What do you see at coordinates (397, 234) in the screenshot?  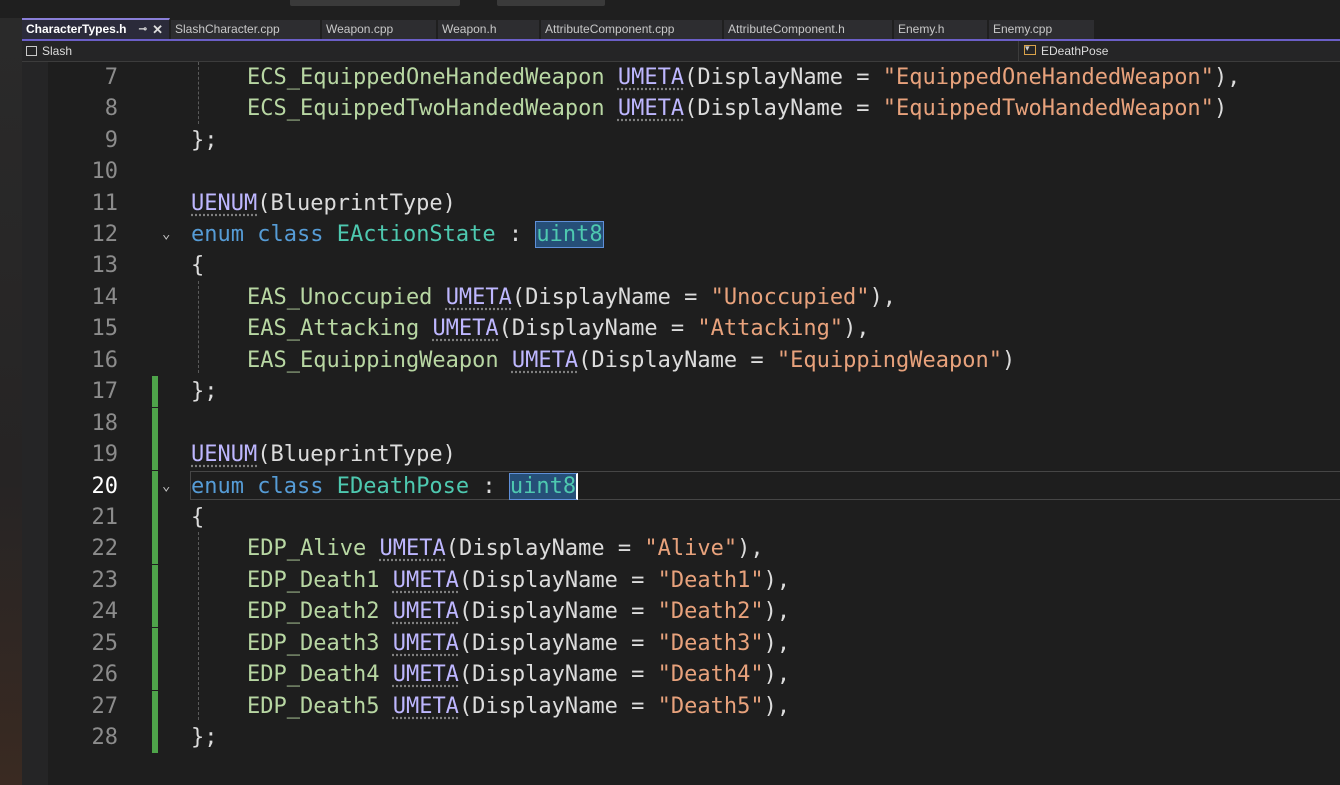 I see `line-code: enum class EActionState : uint8` at bounding box center [397, 234].